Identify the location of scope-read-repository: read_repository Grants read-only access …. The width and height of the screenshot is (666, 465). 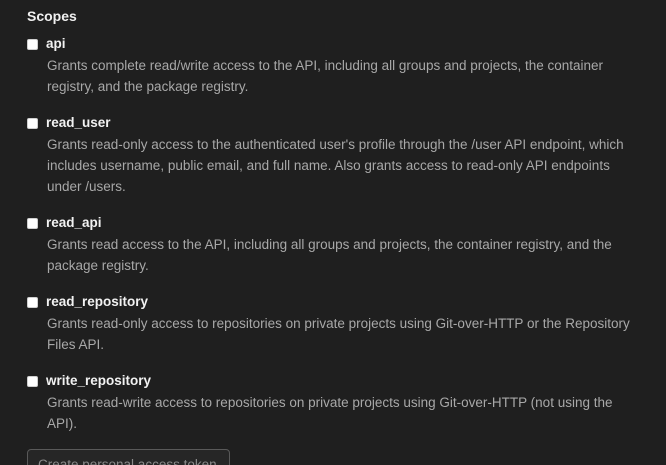
(332, 323).